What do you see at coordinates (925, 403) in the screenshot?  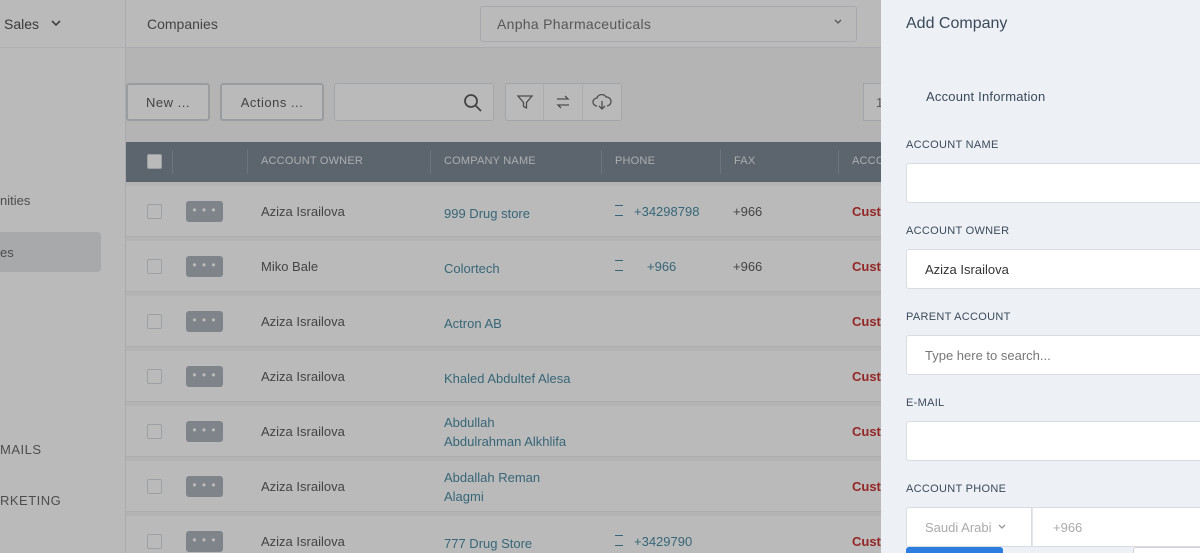 I see `email-label: E-MAIL` at bounding box center [925, 403].